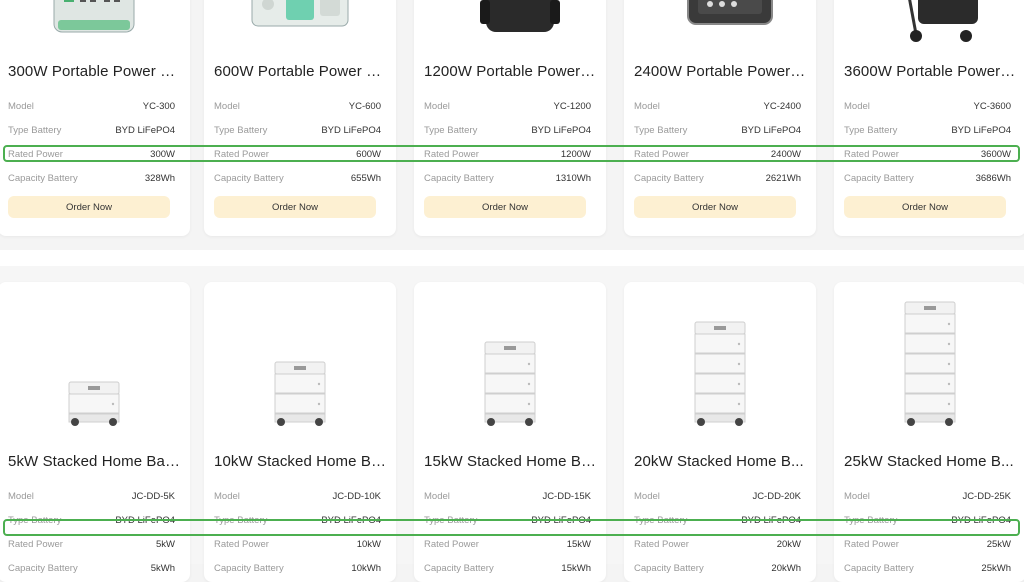 The width and height of the screenshot is (1024, 582). What do you see at coordinates (91, 544) in the screenshot?
I see `spec-rated-power: Rated Power 5kW` at bounding box center [91, 544].